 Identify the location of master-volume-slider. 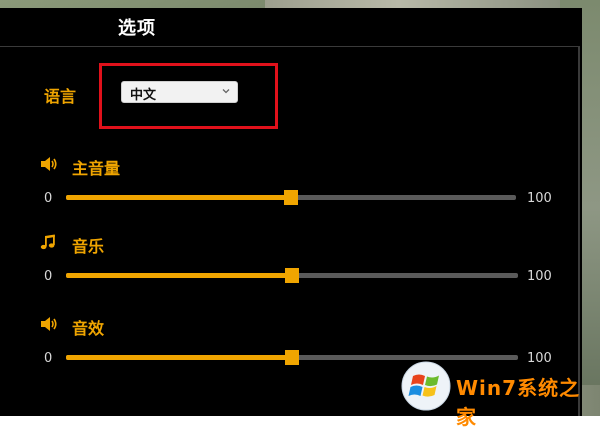
(291, 197).